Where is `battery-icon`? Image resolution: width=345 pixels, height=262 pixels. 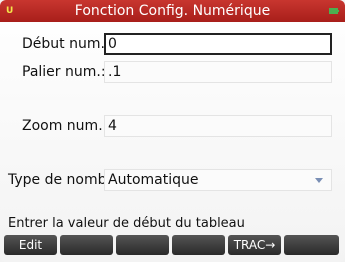 battery-icon is located at coordinates (334, 11).